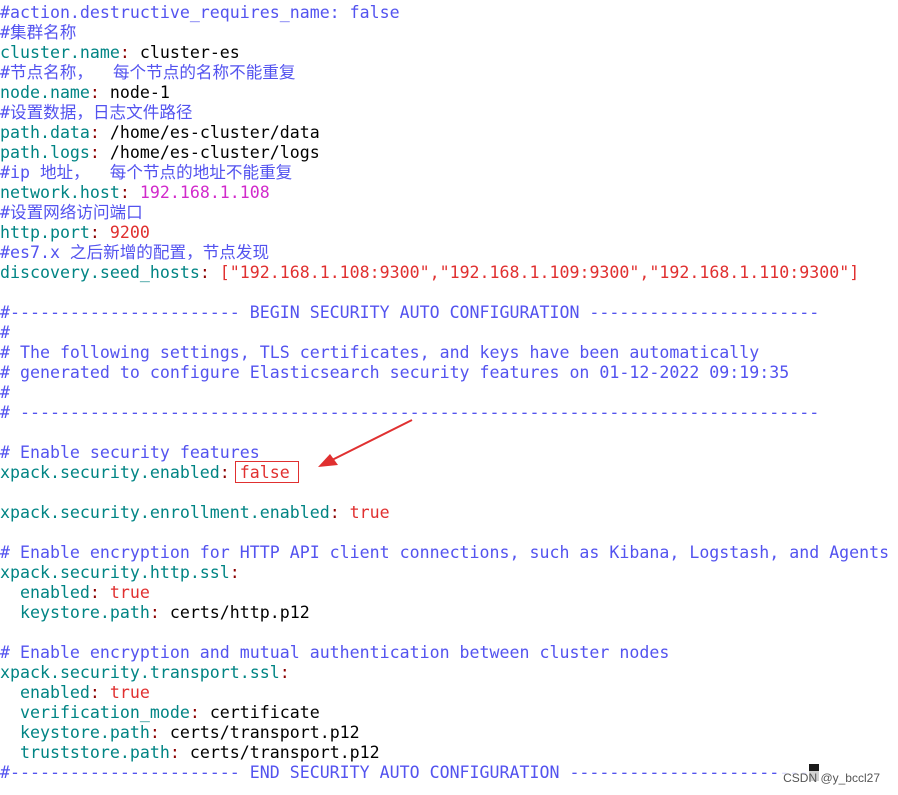 This screenshot has width=898, height=795. What do you see at coordinates (449, 453) in the screenshot?
I see `config-line: # Enable security features` at bounding box center [449, 453].